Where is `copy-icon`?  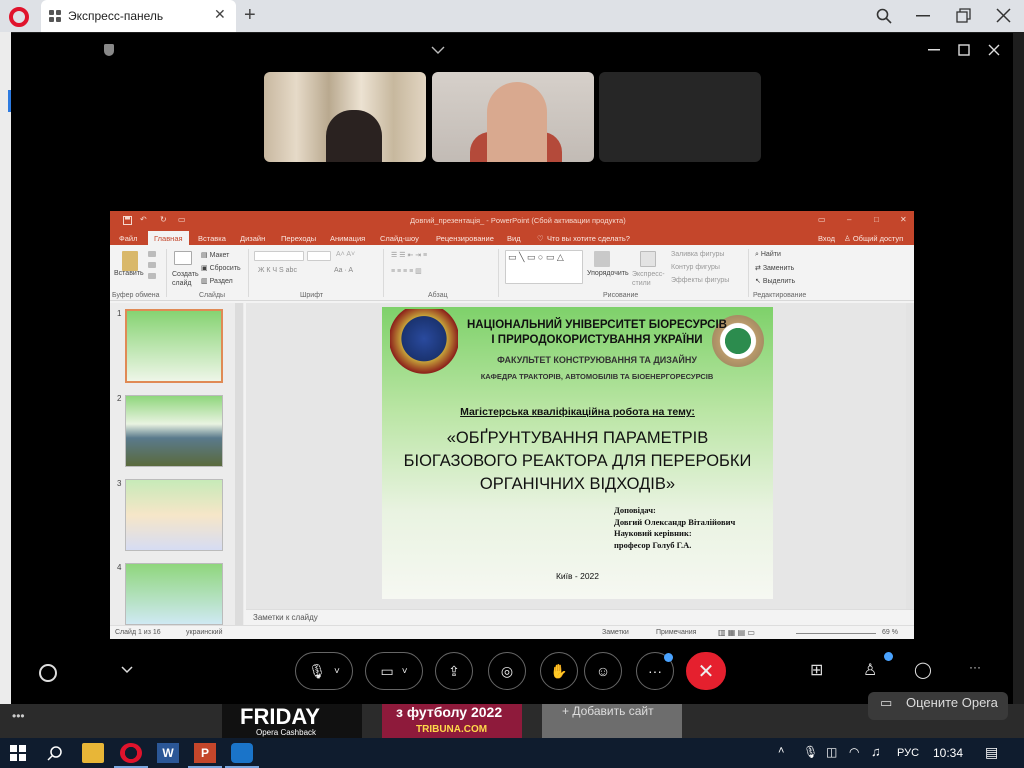 copy-icon is located at coordinates (152, 265).